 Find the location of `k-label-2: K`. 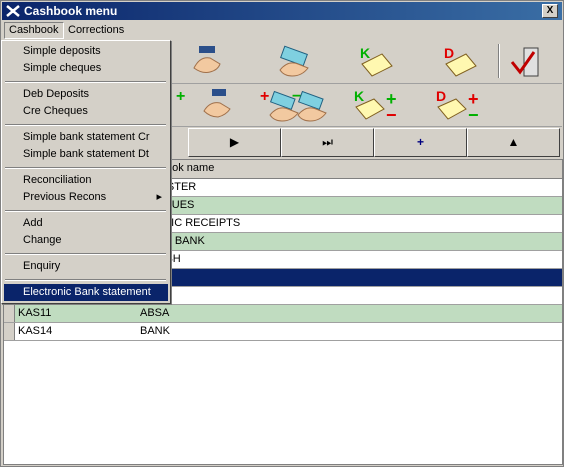

k-label-2: K is located at coordinates (359, 96).